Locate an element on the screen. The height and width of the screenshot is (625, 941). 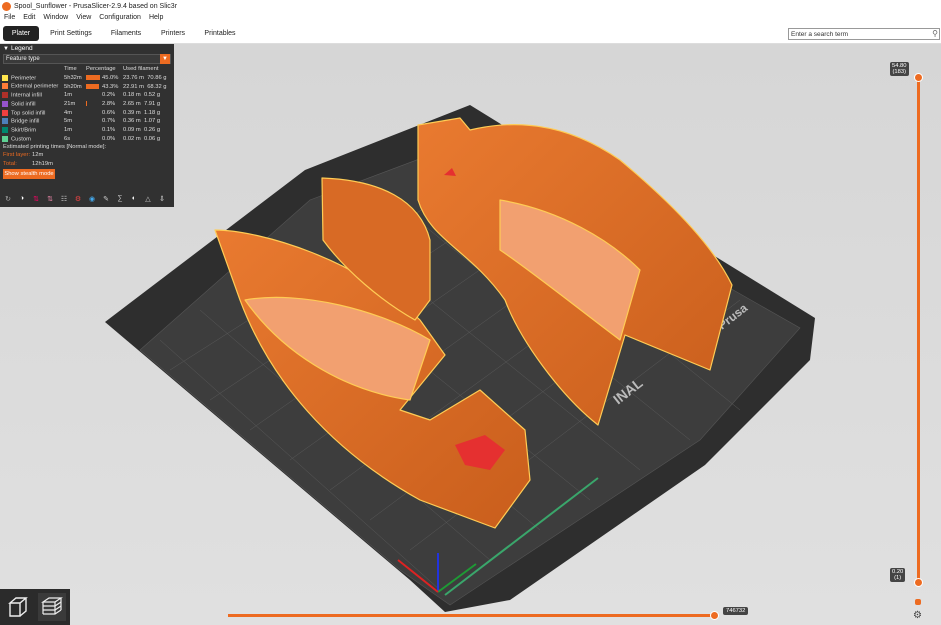
3d-view-button is located at coordinates (18, 607).